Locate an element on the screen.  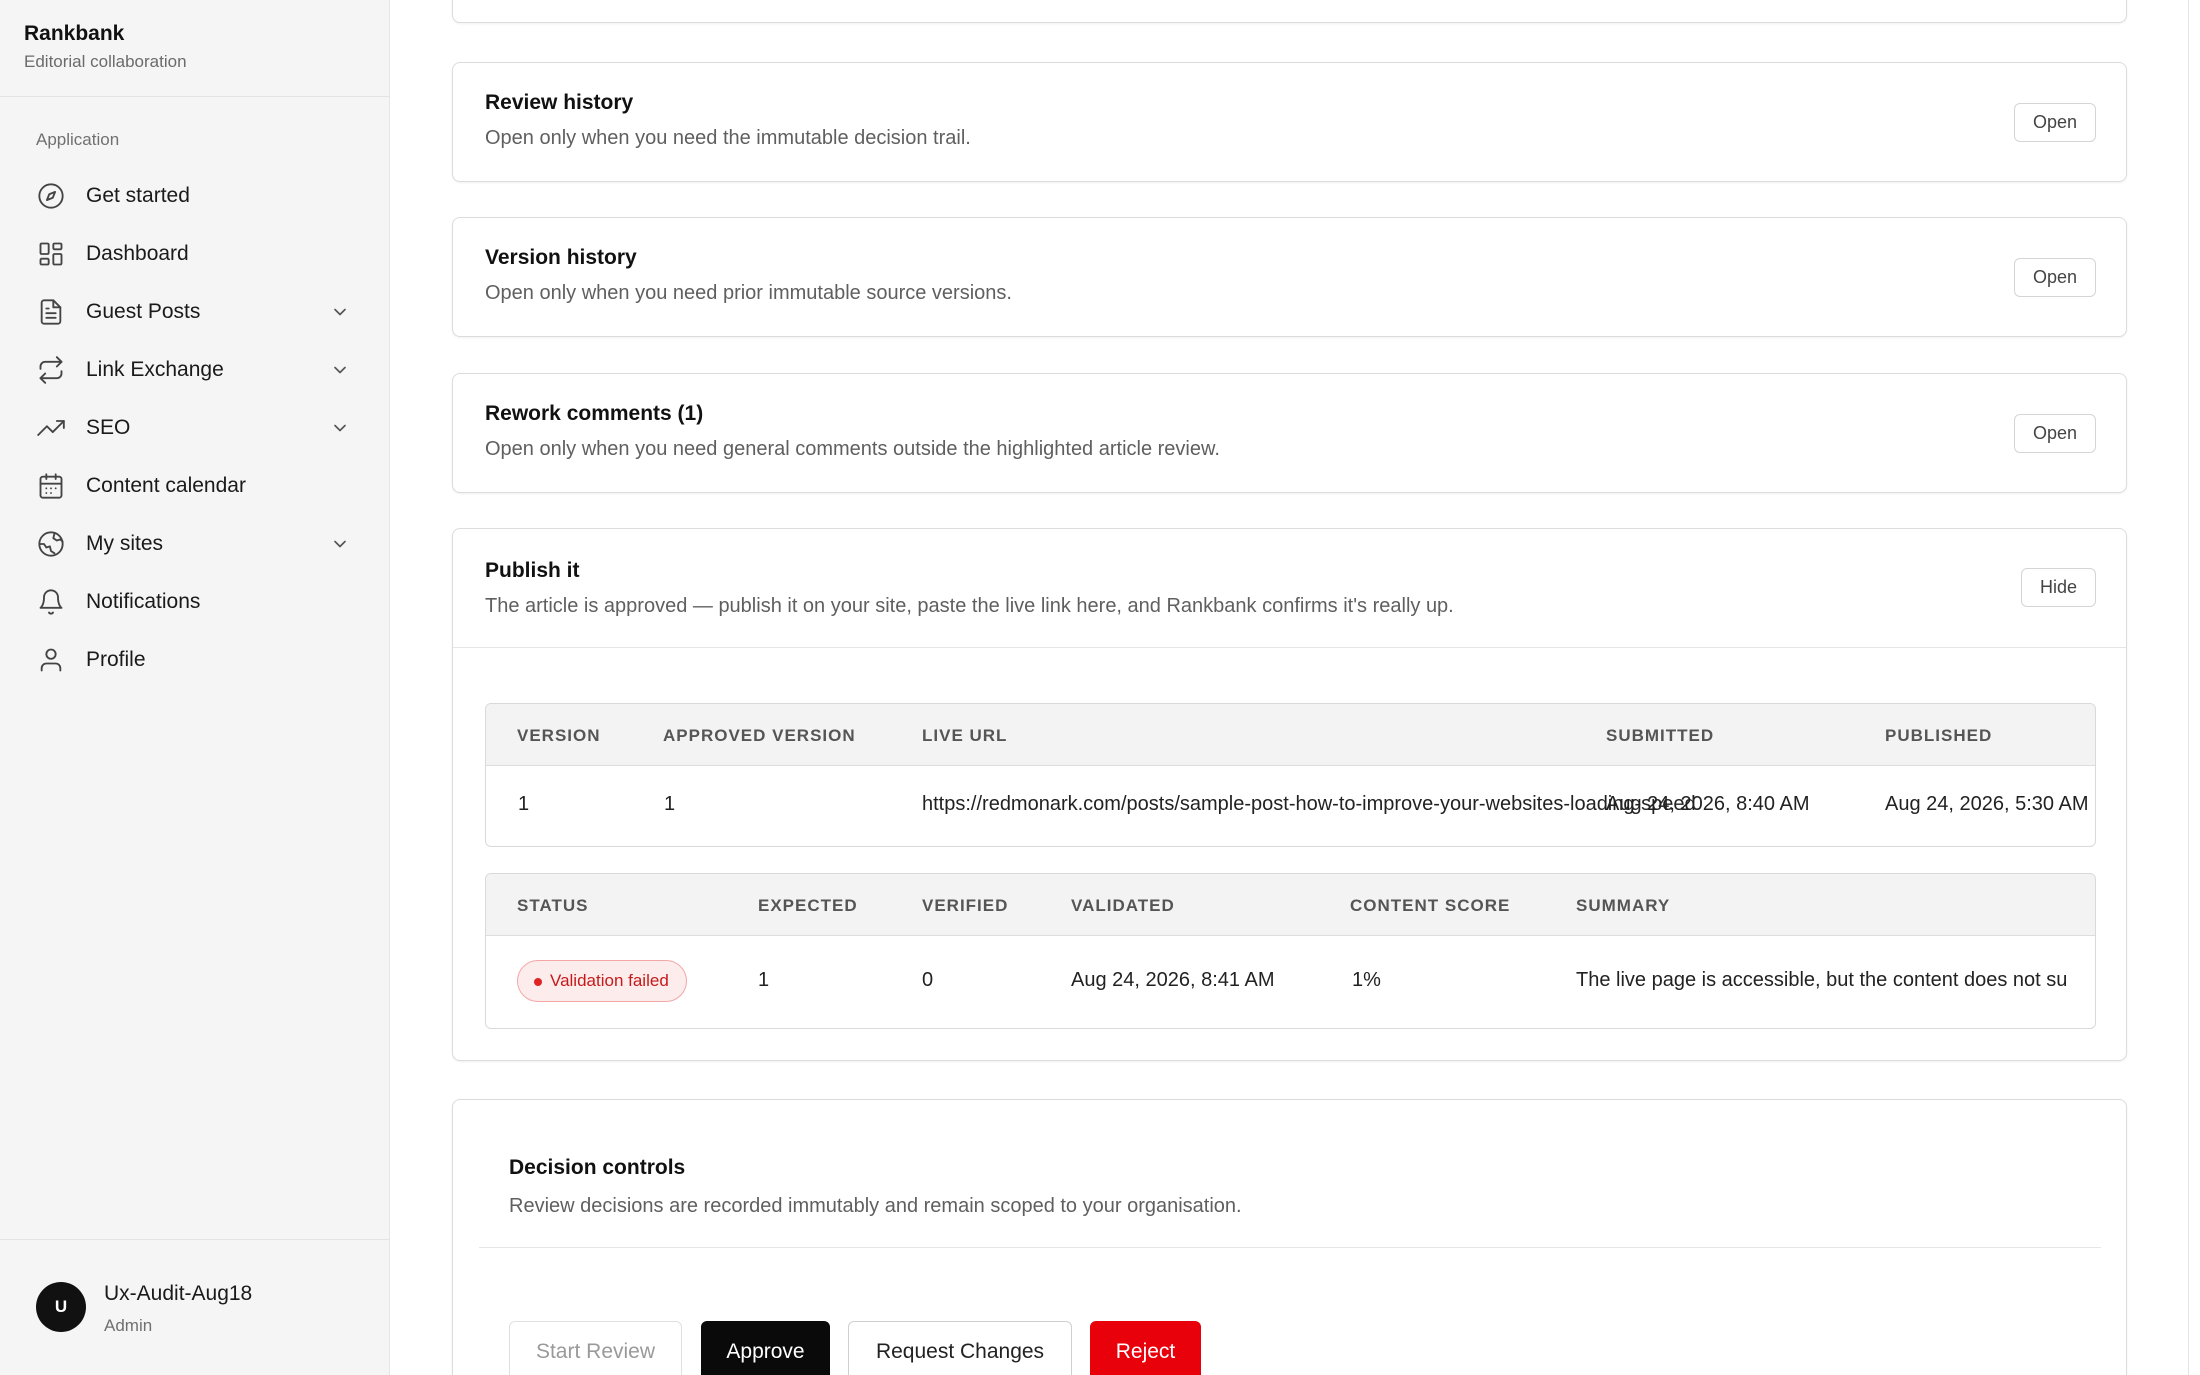
calendar-icon is located at coordinates (51, 486).